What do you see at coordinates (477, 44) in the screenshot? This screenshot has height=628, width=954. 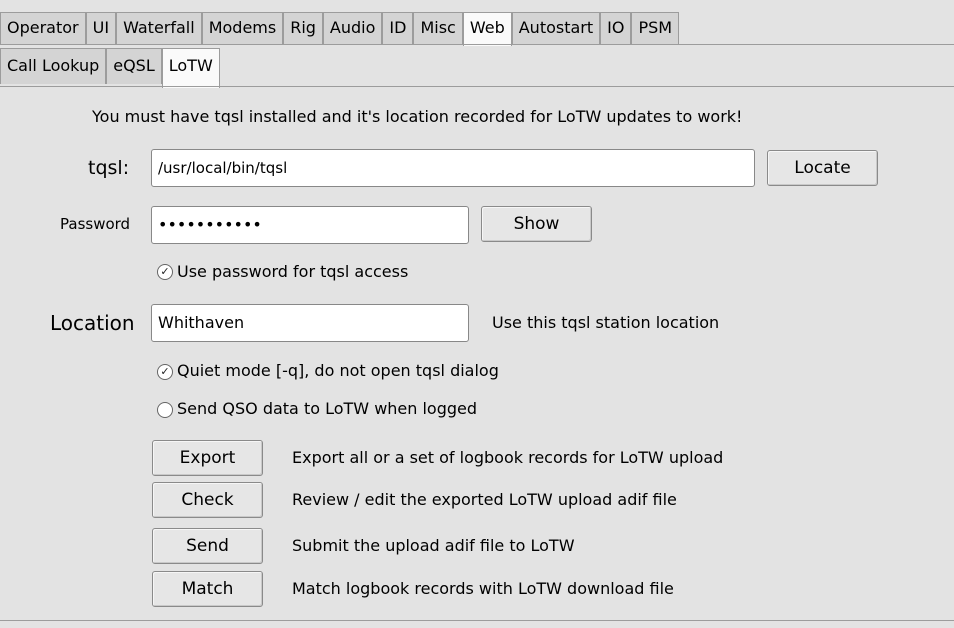 I see `tab-bar-divider` at bounding box center [477, 44].